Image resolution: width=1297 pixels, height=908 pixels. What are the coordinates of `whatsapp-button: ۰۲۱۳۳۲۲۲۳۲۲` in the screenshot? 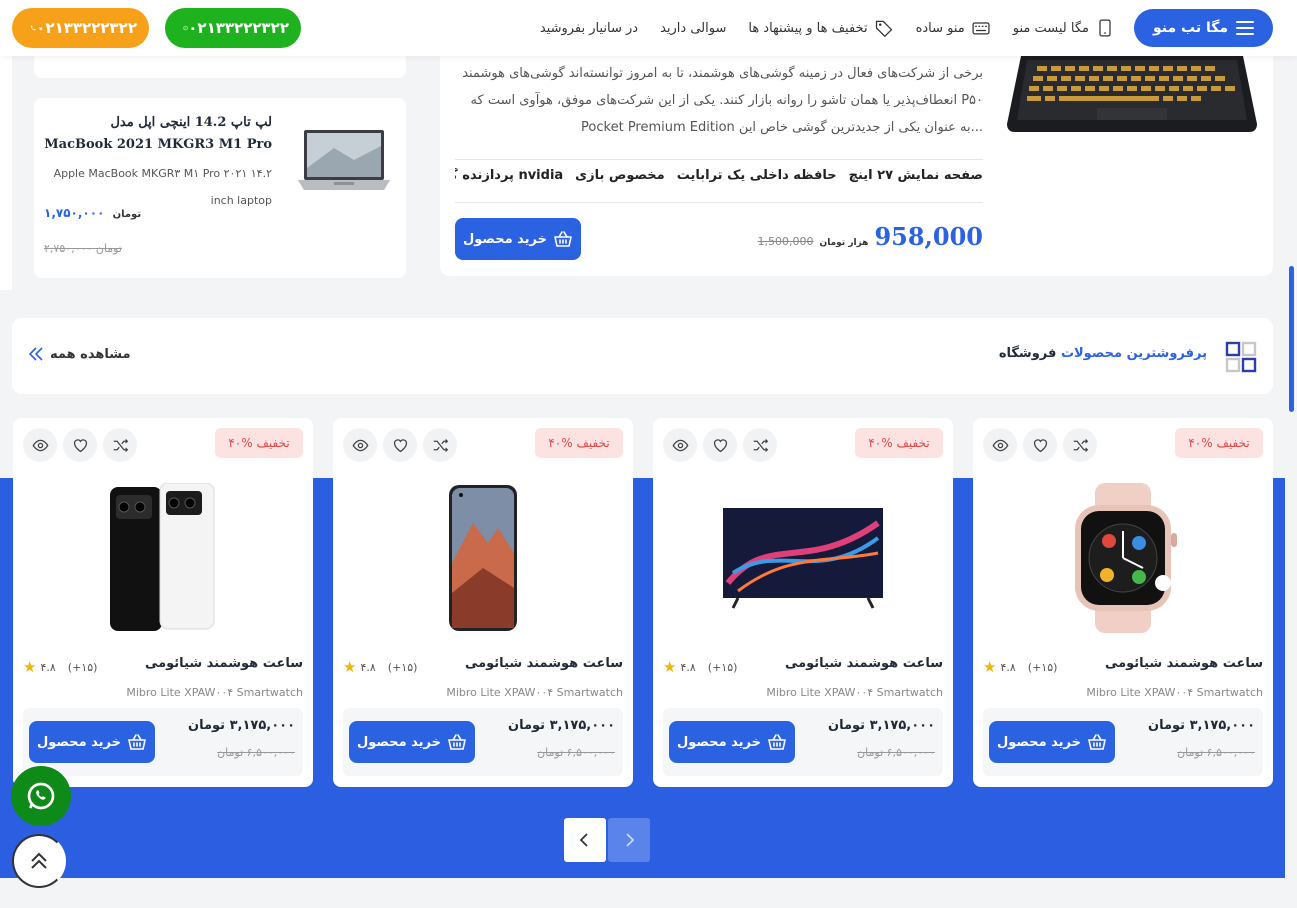 It's located at (233, 28).